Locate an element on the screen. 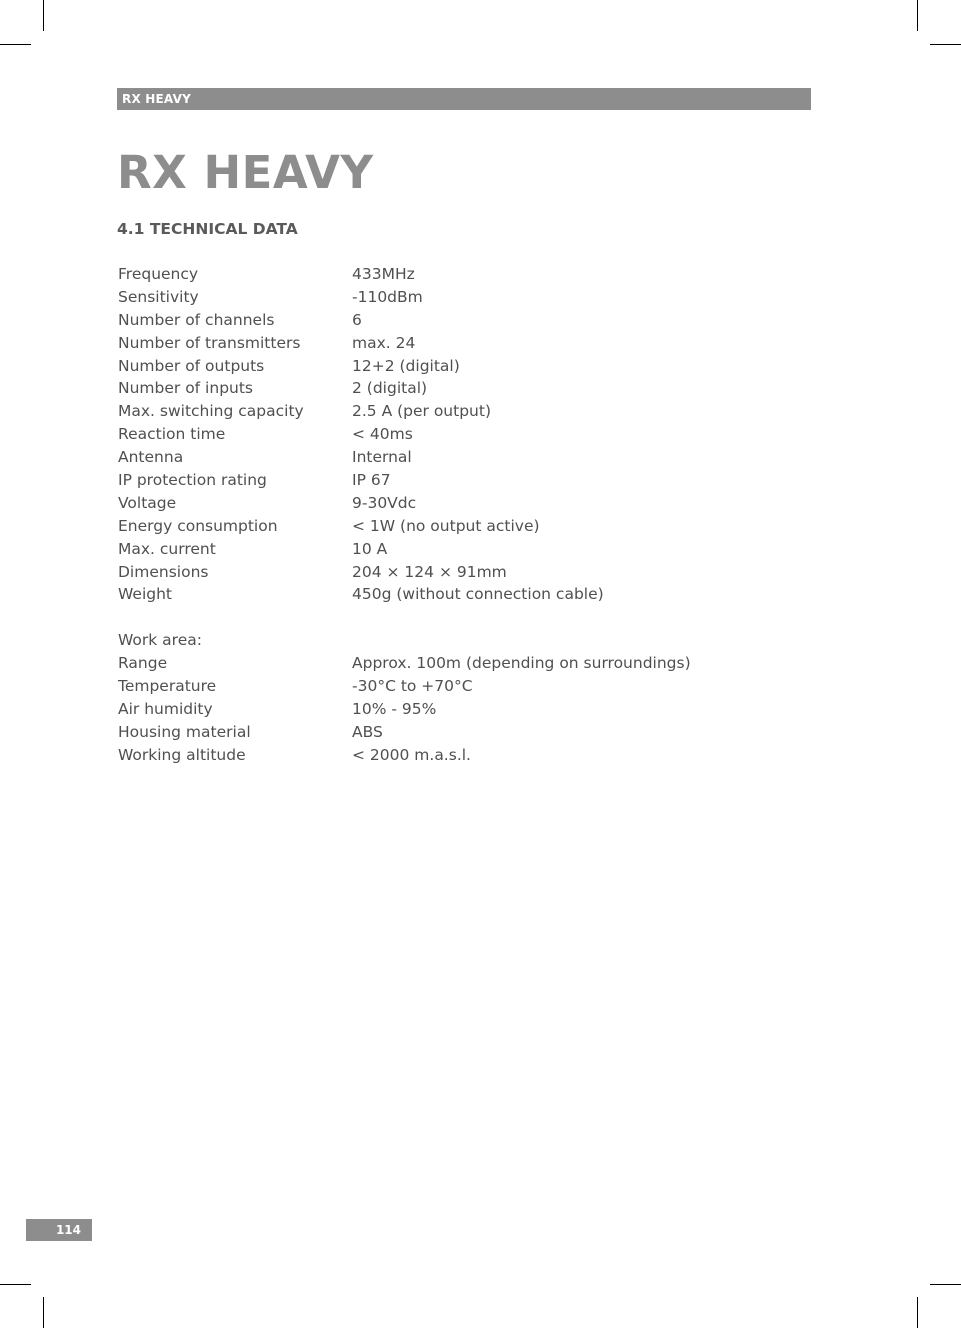 The width and height of the screenshot is (961, 1328). spec-value: 10 A is located at coordinates (370, 548).